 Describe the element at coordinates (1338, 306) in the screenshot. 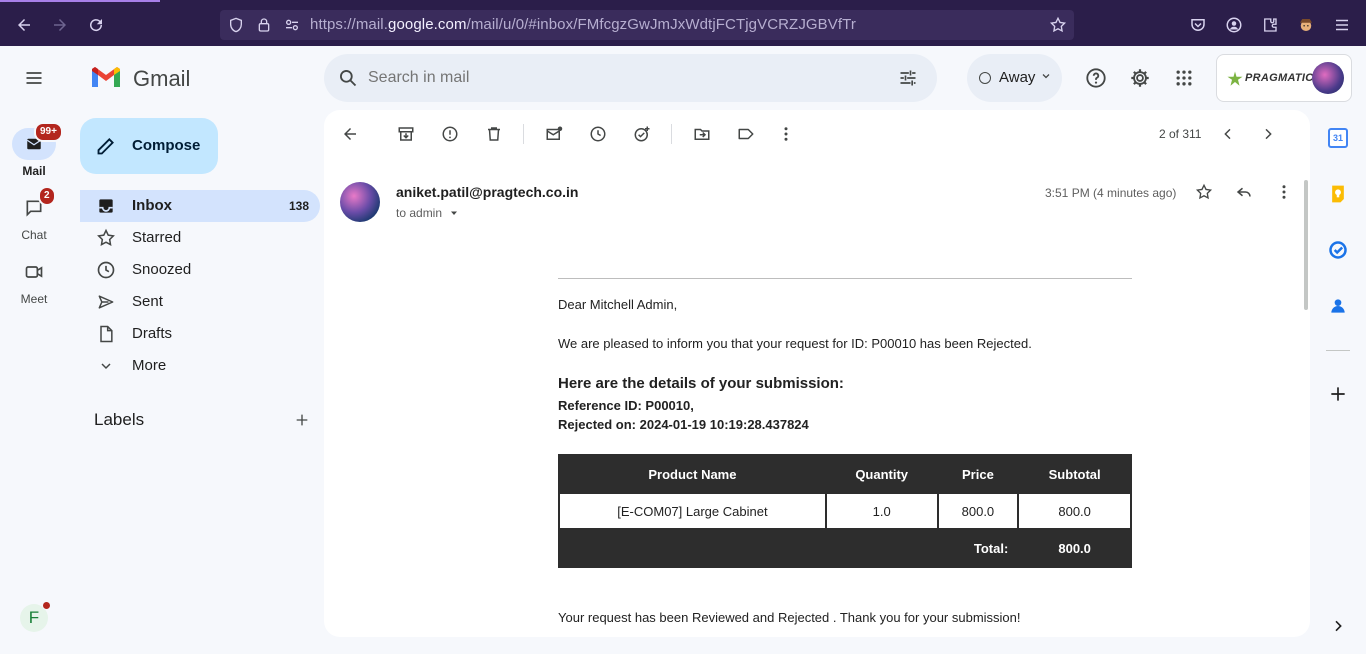

I see `contacts-icon` at that location.